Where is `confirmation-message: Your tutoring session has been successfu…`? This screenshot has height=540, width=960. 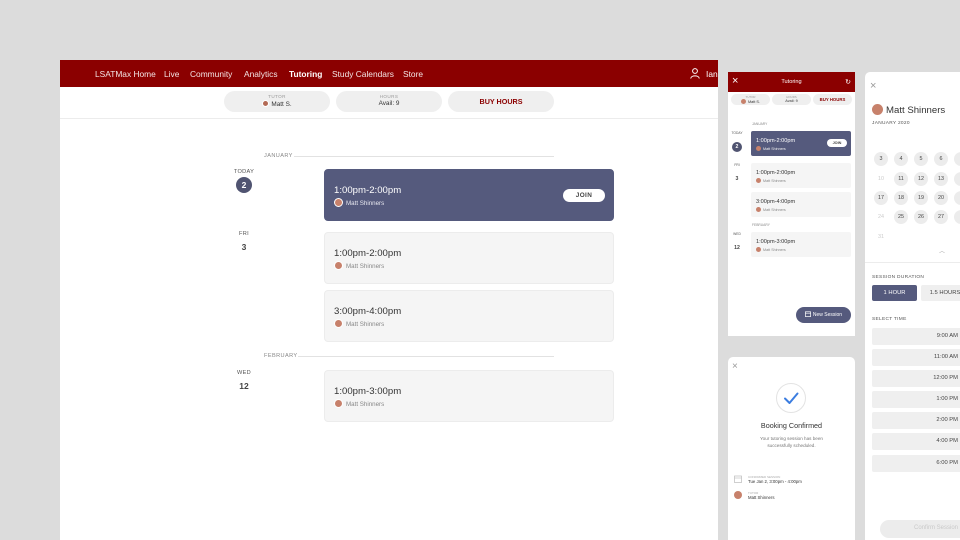 confirmation-message: Your tutoring session has been successfu… is located at coordinates (791, 442).